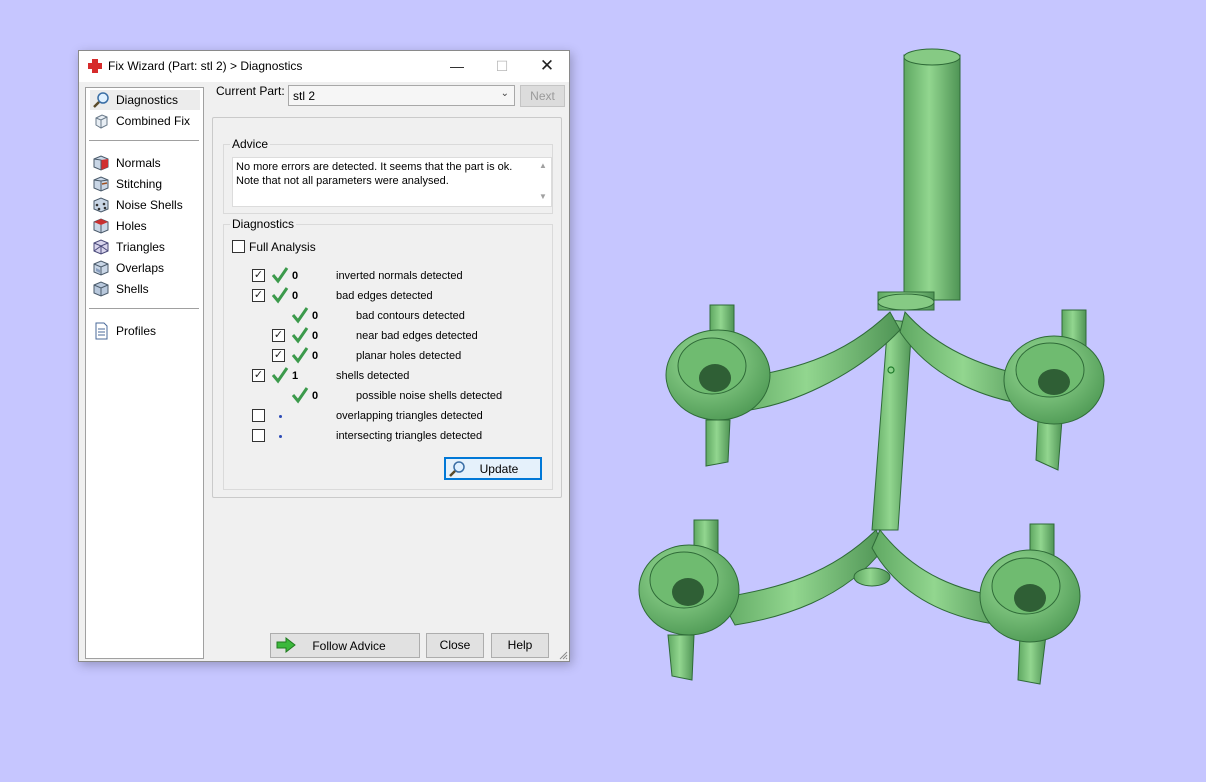 The height and width of the screenshot is (782, 1206). I want to click on sidebar-item-triangles: Triangles, so click(145, 247).